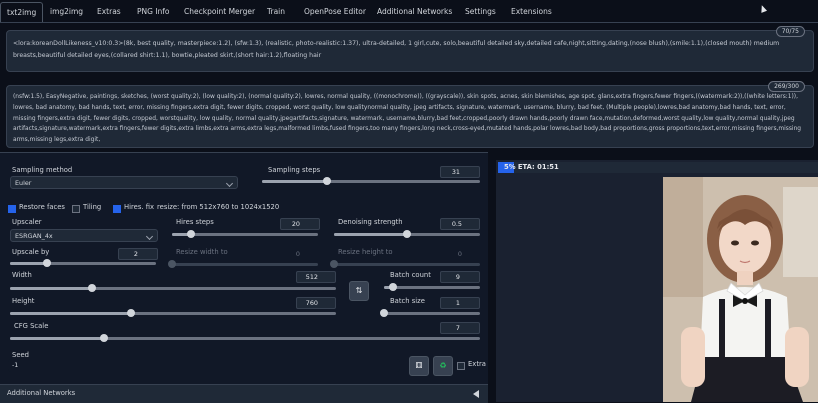 This screenshot has height=403, width=818. What do you see at coordinates (83, 263) in the screenshot?
I see `upscale-by-slider` at bounding box center [83, 263].